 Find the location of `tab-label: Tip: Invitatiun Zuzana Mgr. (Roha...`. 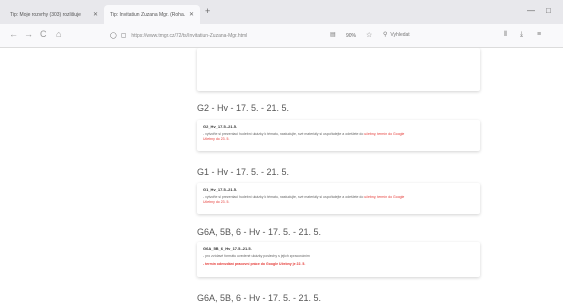

tab-label: Tip: Invitatiun Zuzana Mgr. (Roha... is located at coordinates (147, 14).